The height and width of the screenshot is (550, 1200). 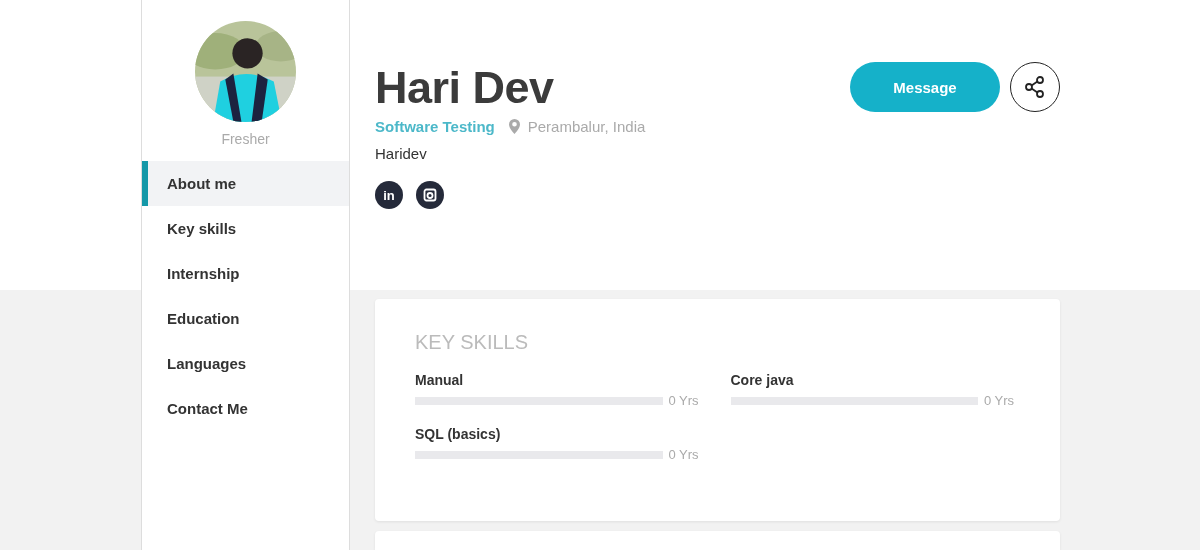 I want to click on skill-name: Core java, so click(x=762, y=380).